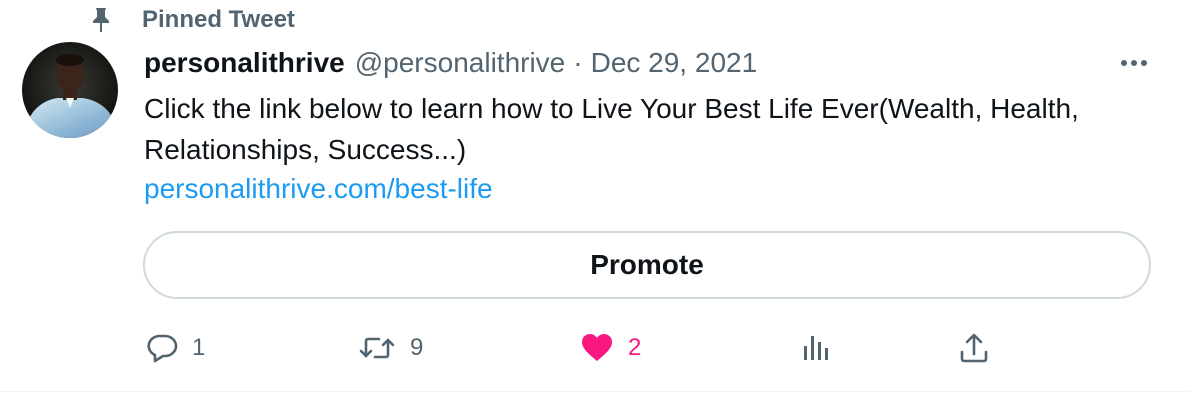  I want to click on promote-label: Promote, so click(647, 264).